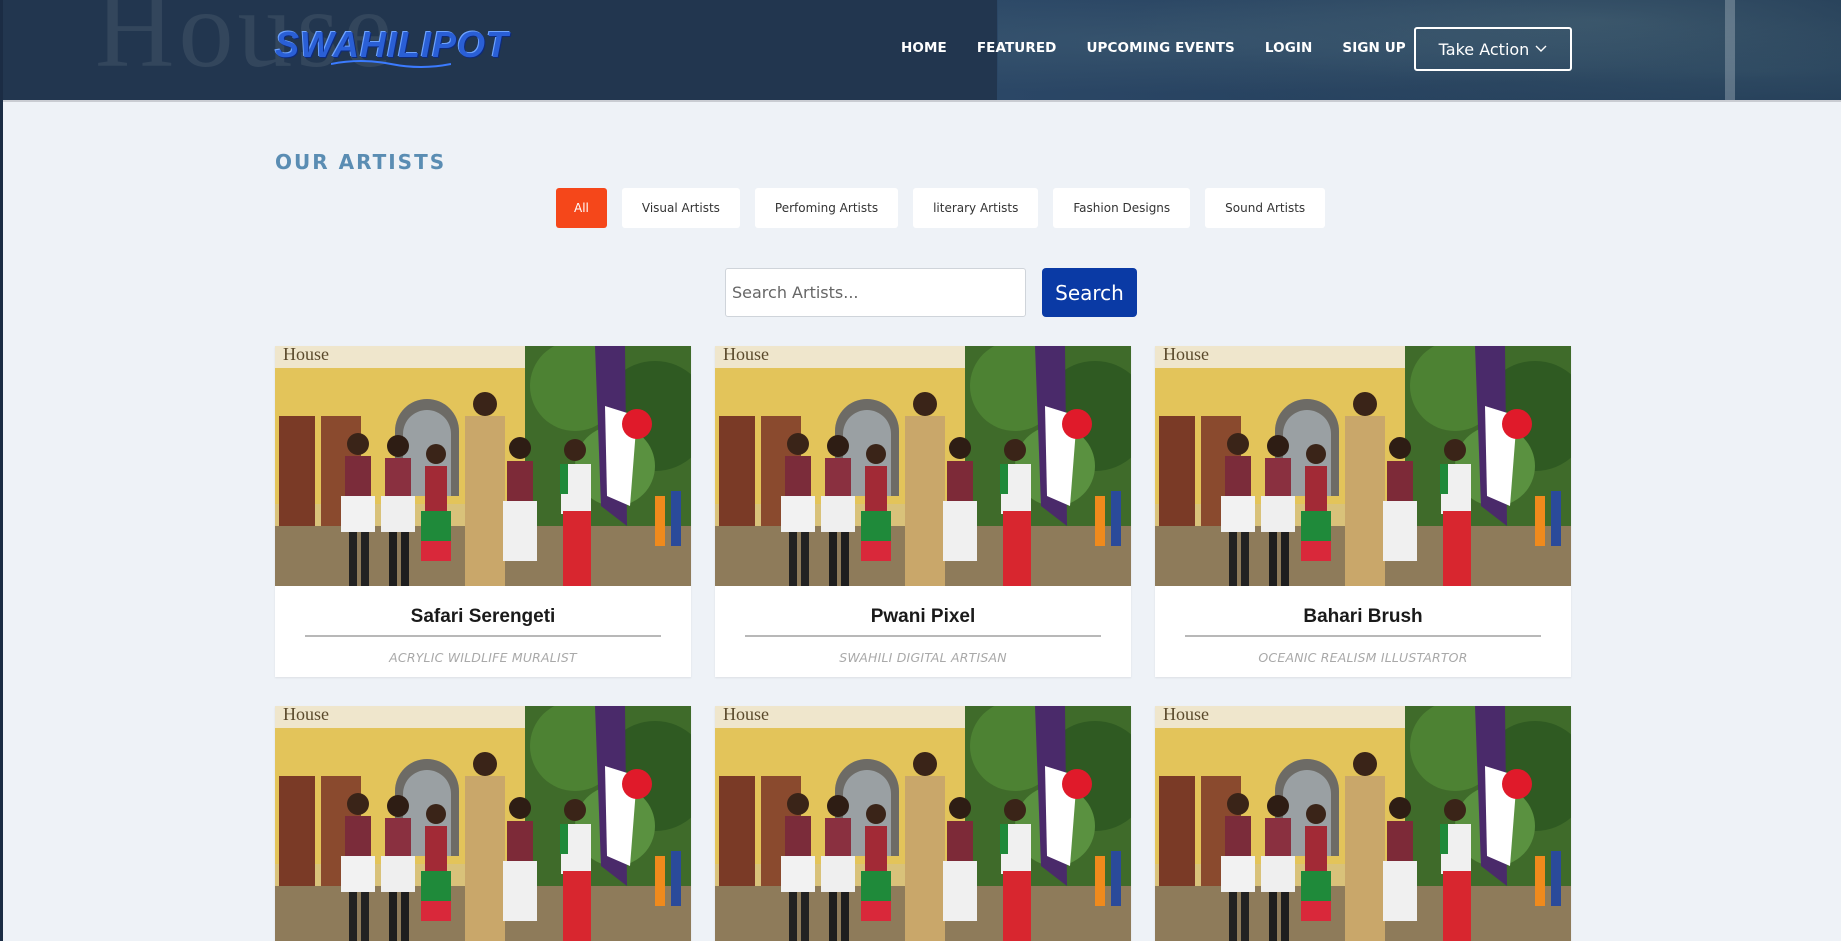 The image size is (1841, 941). Describe the element at coordinates (923, 616) in the screenshot. I see `artist-name: Pwani Pixel` at that location.